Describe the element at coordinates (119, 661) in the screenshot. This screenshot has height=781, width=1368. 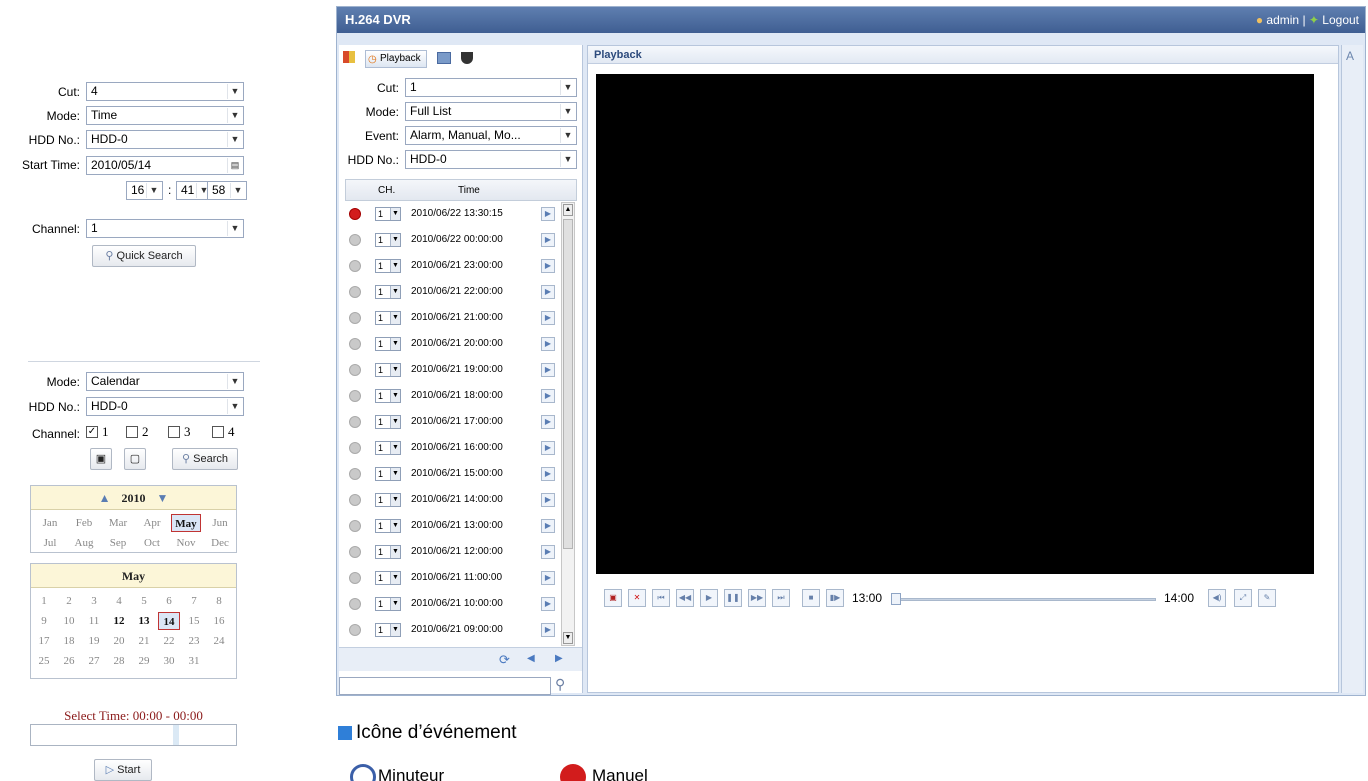
I see `day-28: 28` at that location.